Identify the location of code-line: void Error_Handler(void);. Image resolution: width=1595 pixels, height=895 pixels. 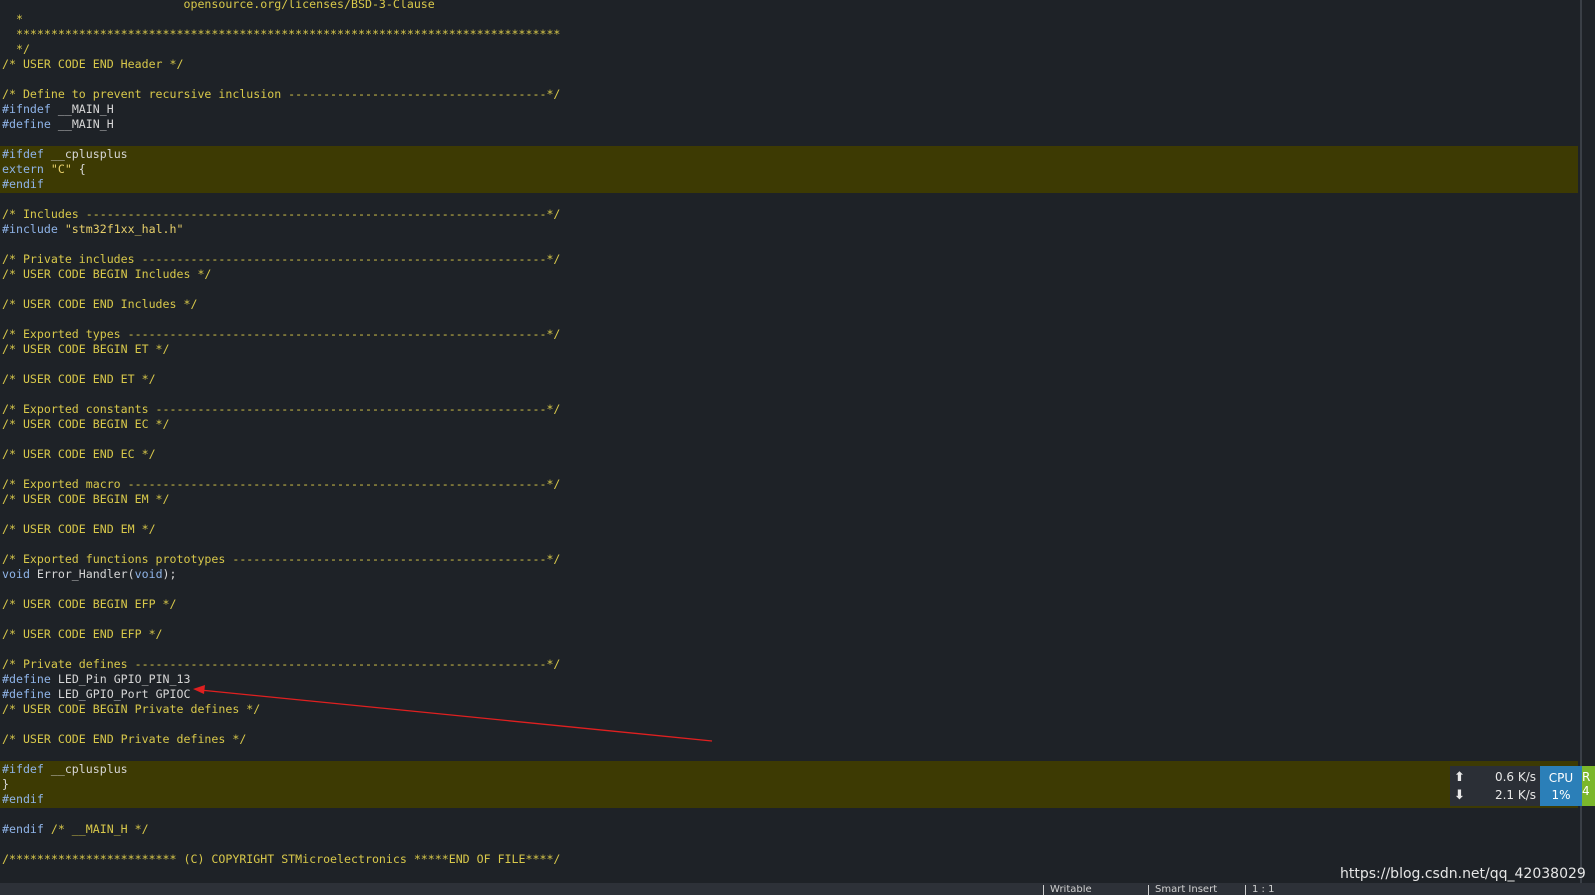
(89, 574).